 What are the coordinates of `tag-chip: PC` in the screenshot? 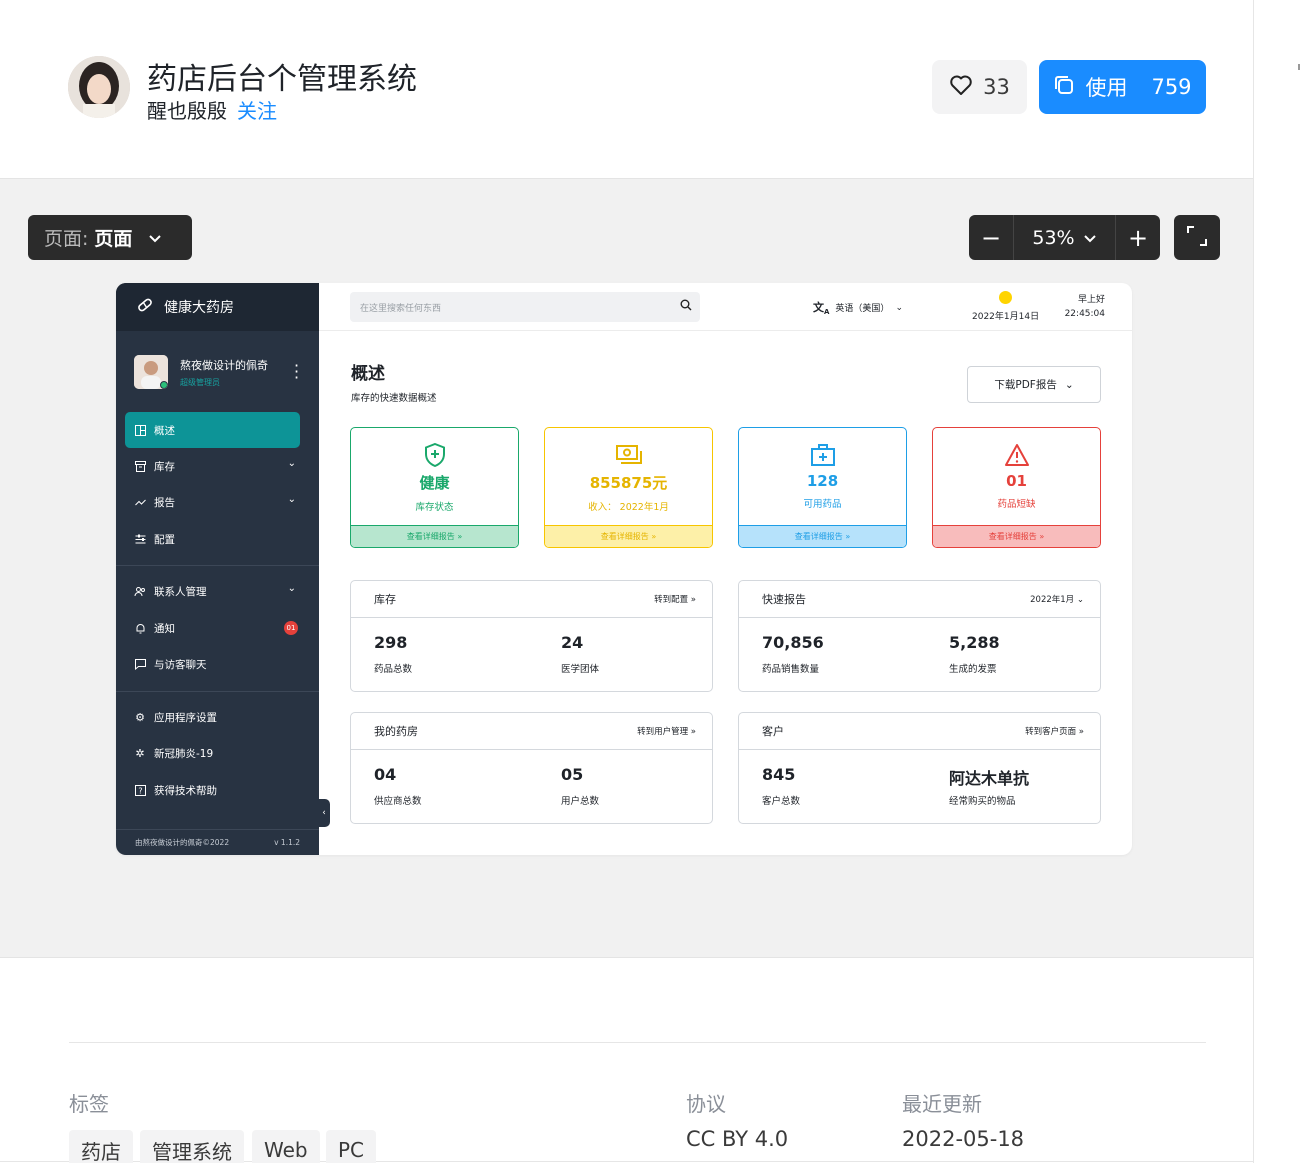 It's located at (351, 1146).